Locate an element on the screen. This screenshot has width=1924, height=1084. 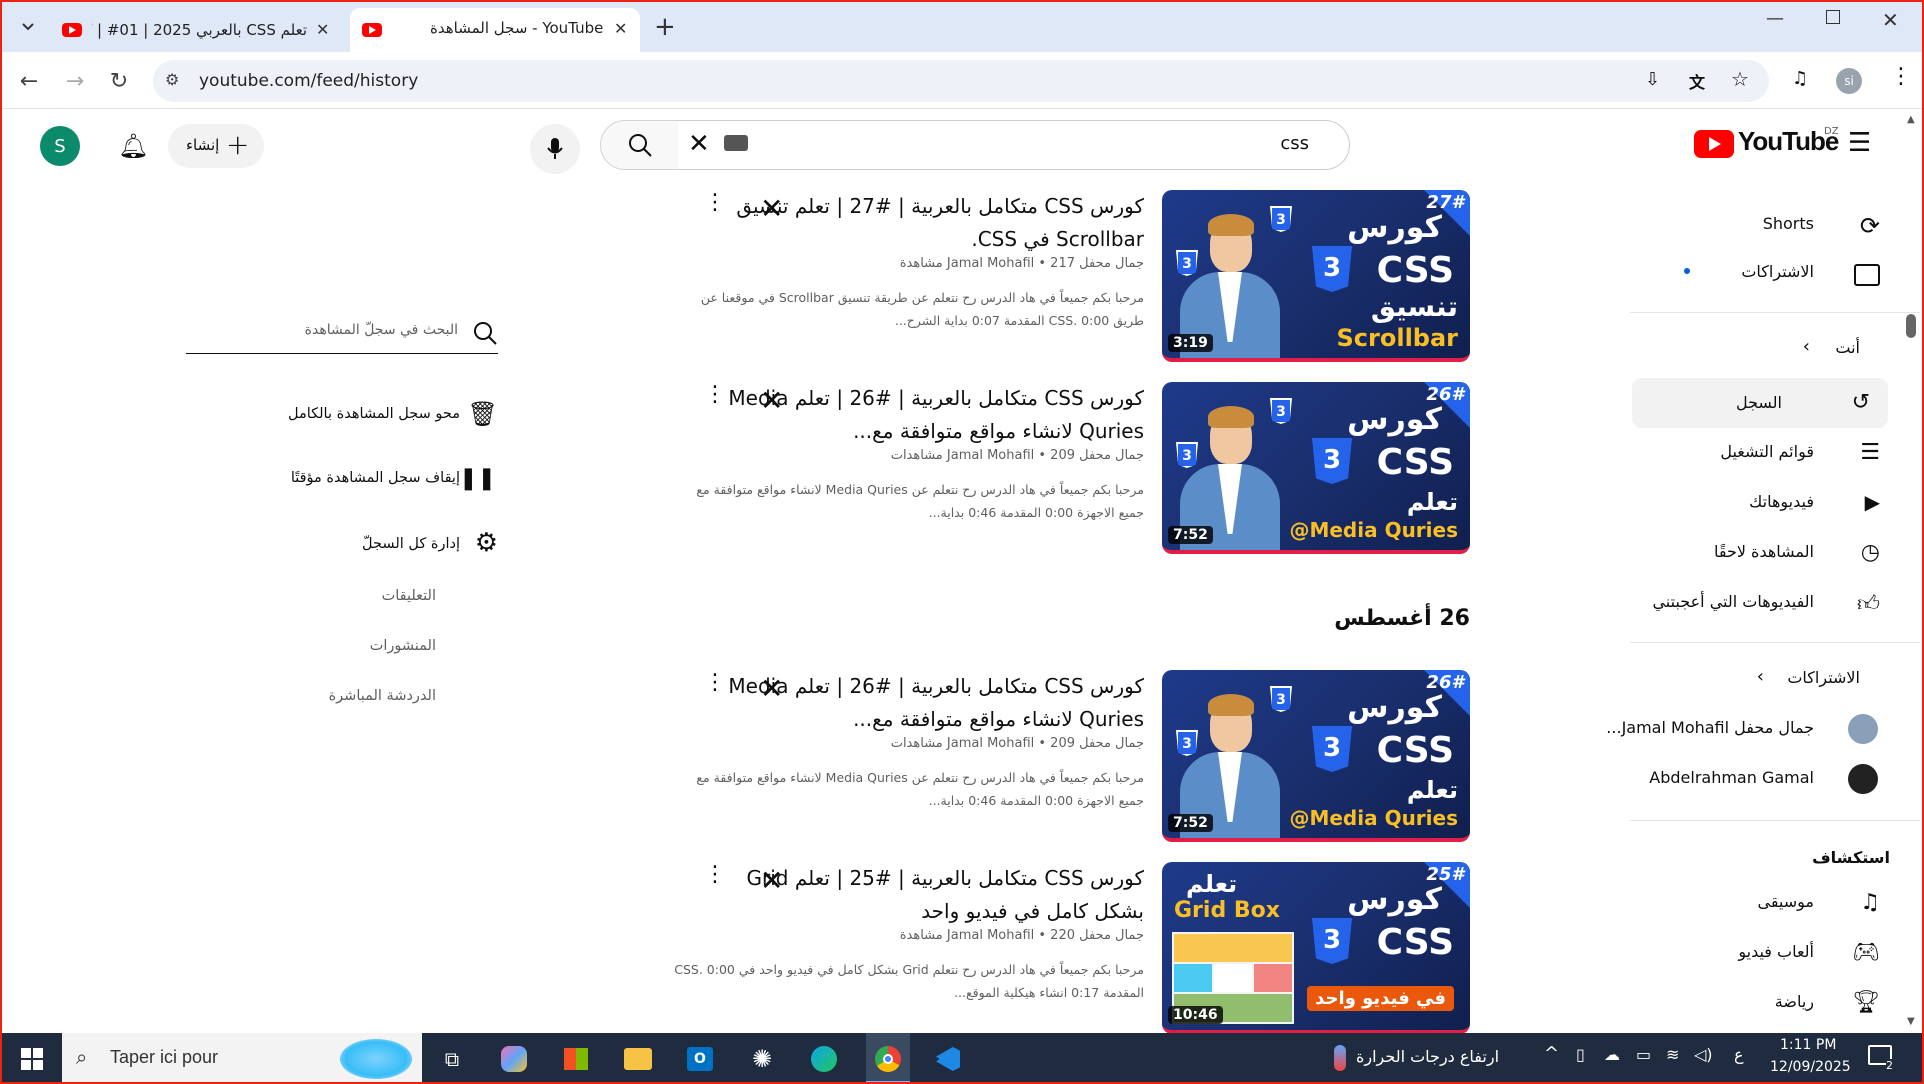
onedrive-icon: ☁ is located at coordinates (1612, 1054).